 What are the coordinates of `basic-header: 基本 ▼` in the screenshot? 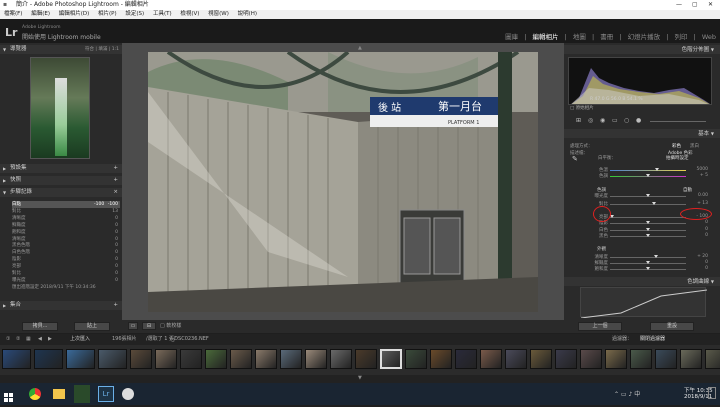 It's located at (642, 133).